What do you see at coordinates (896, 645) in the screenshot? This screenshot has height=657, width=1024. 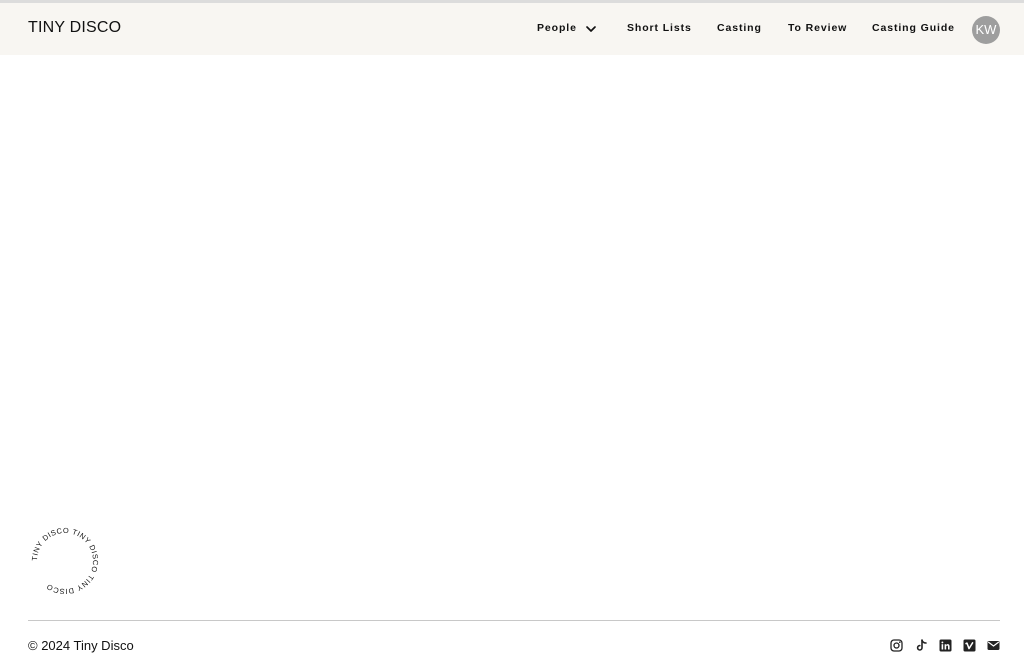 I see `instagram-icon` at bounding box center [896, 645].